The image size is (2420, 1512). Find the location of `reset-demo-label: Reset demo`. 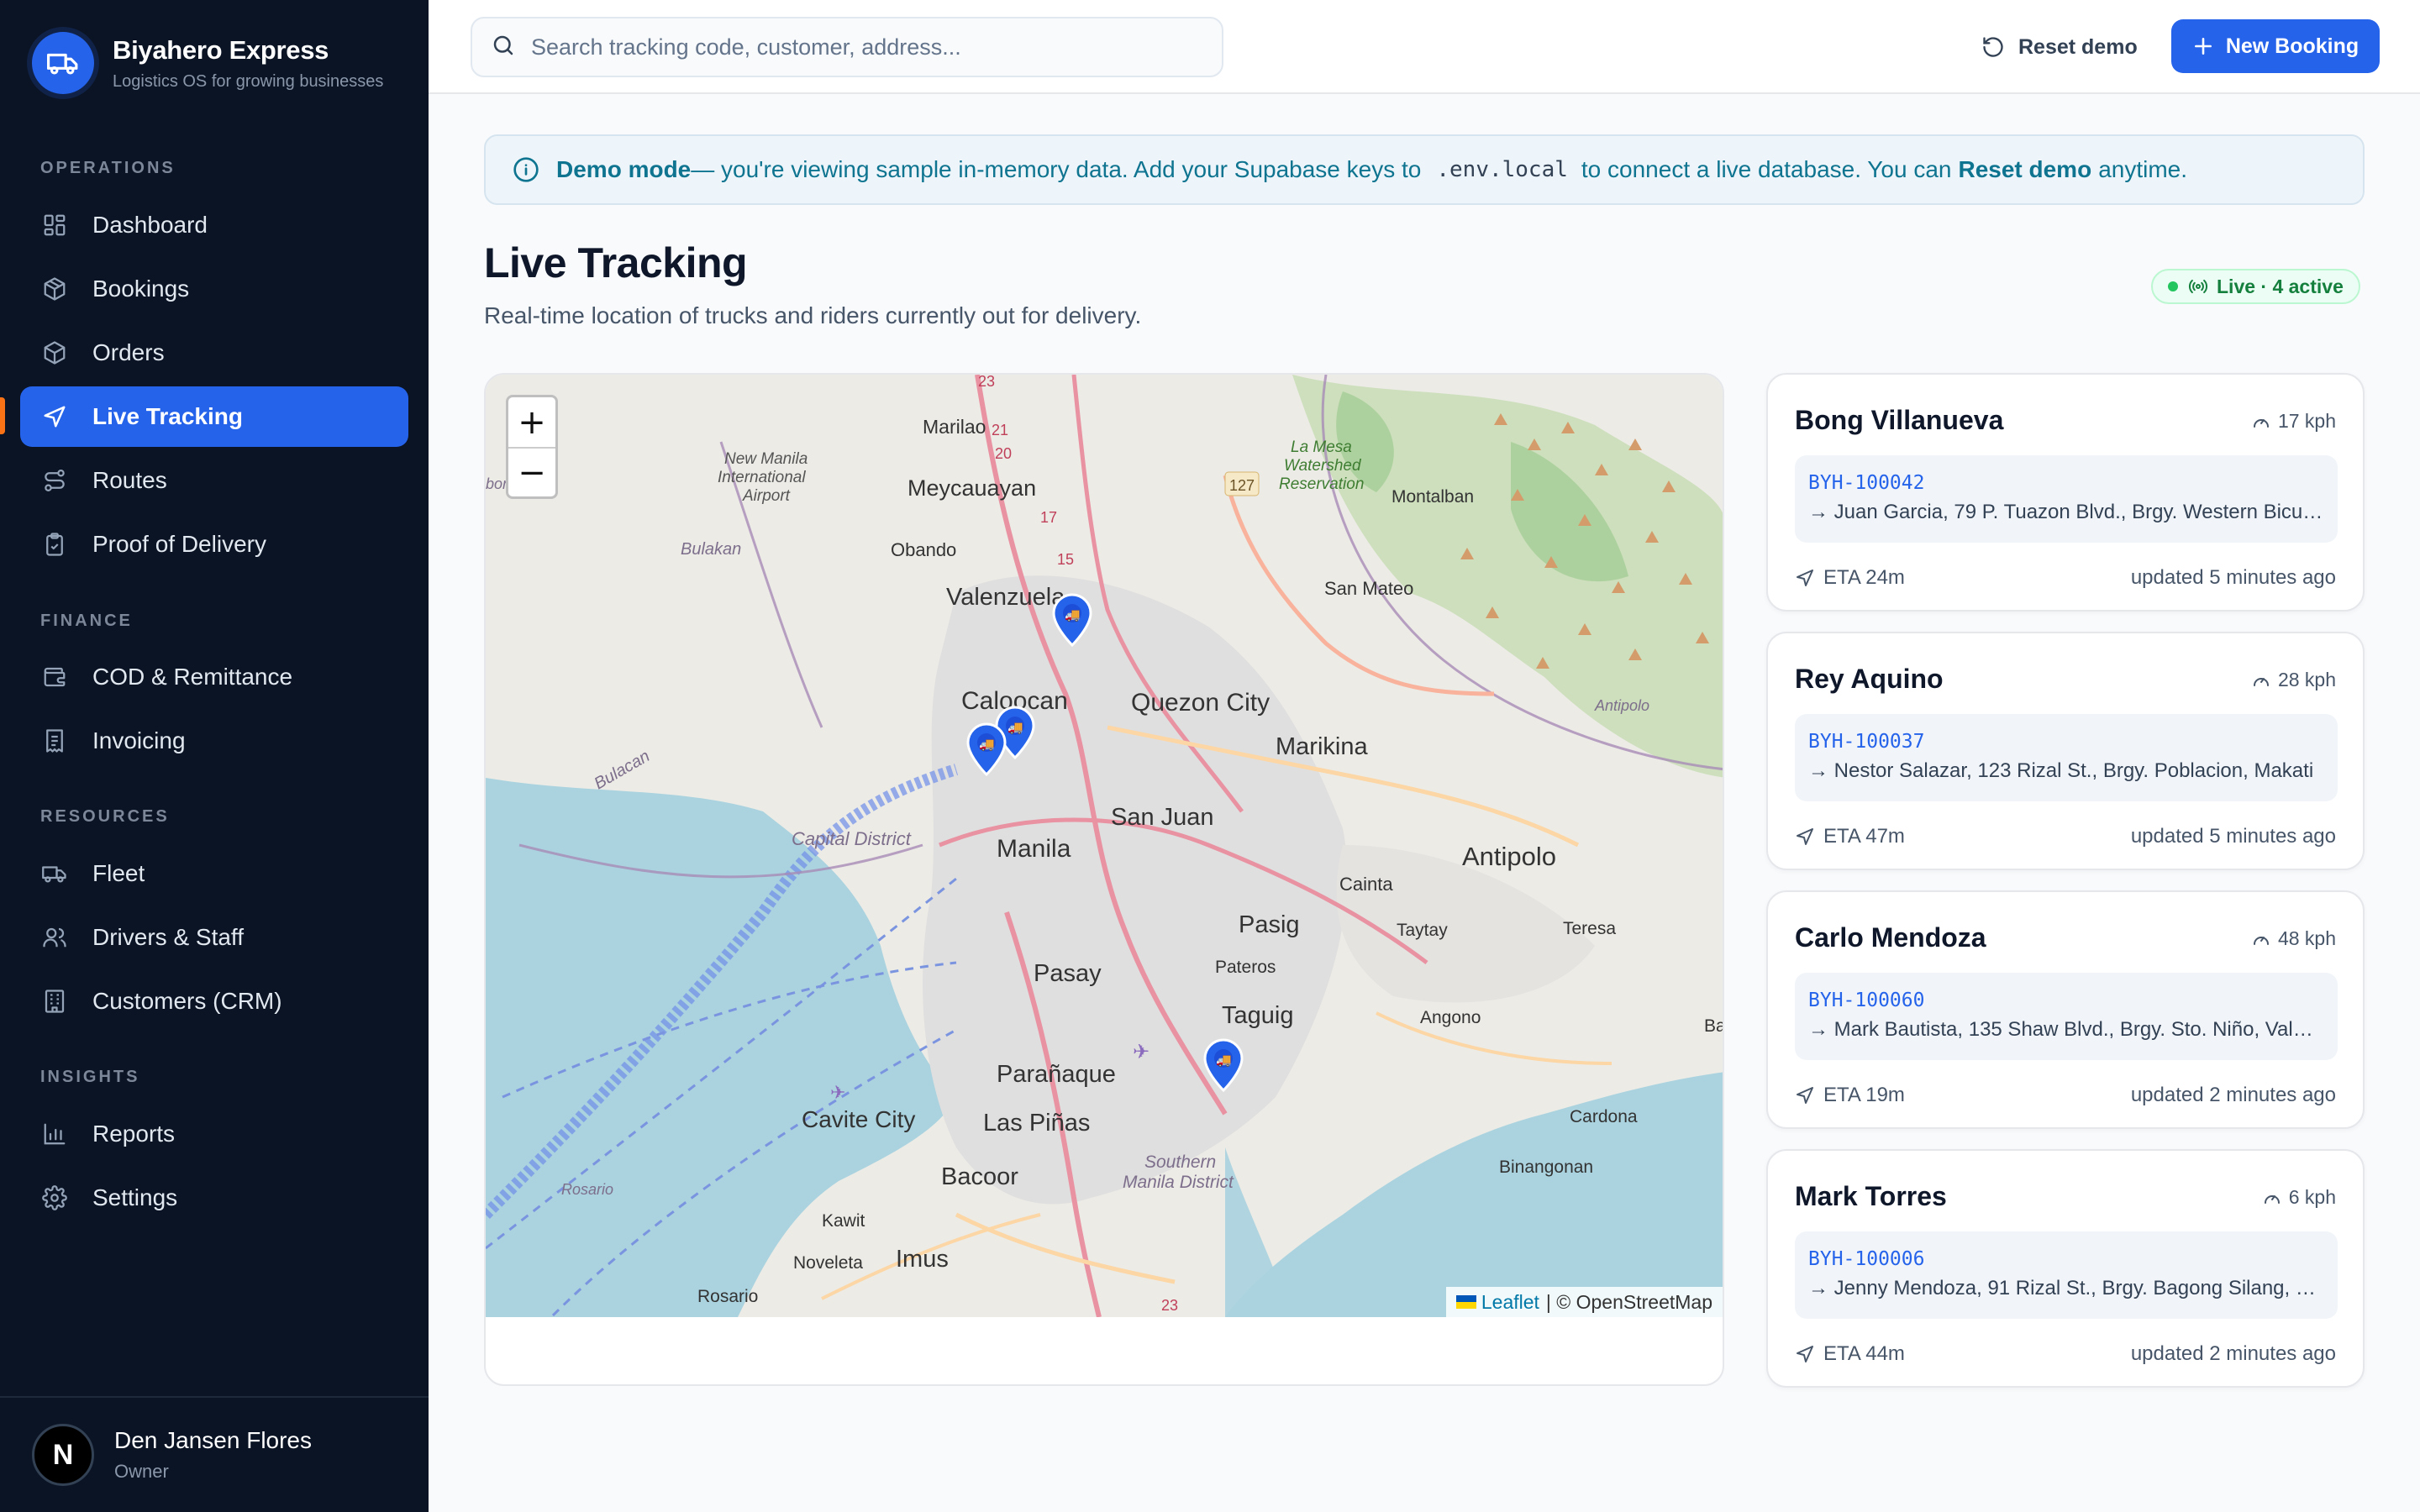

reset-demo-label: Reset demo is located at coordinates (2078, 46).